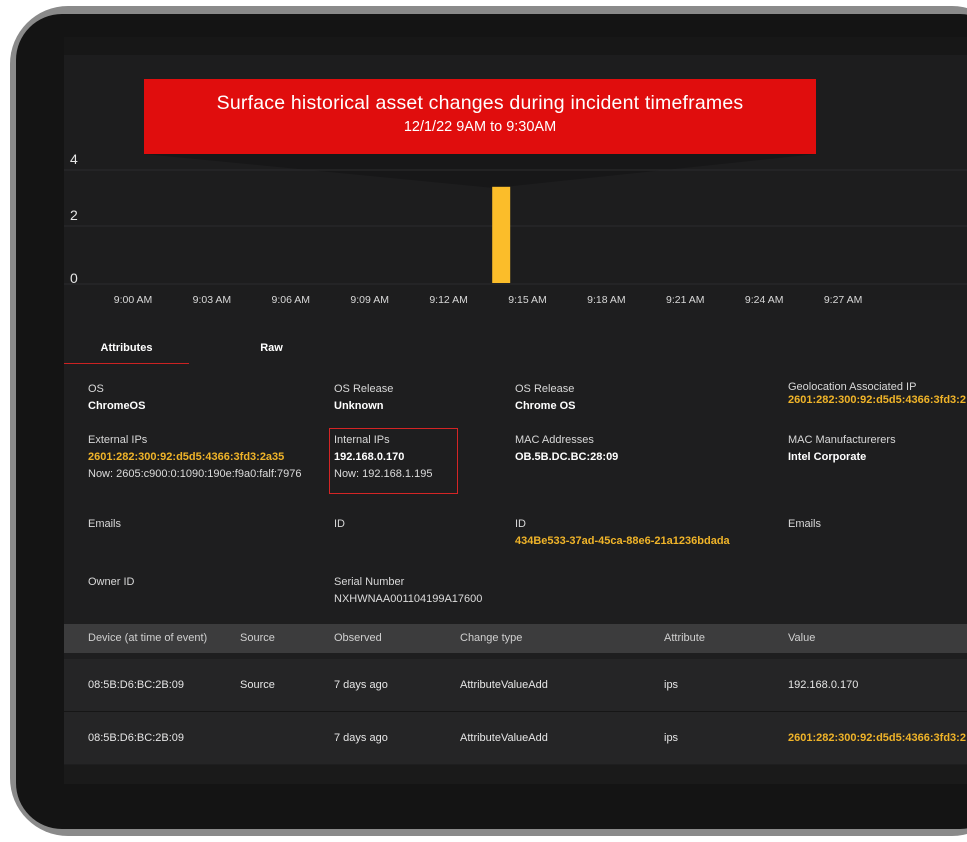 Image resolution: width=967 pixels, height=842 pixels. What do you see at coordinates (383, 474) in the screenshot?
I see `attr-now-value: Now: 192.168.1.195` at bounding box center [383, 474].